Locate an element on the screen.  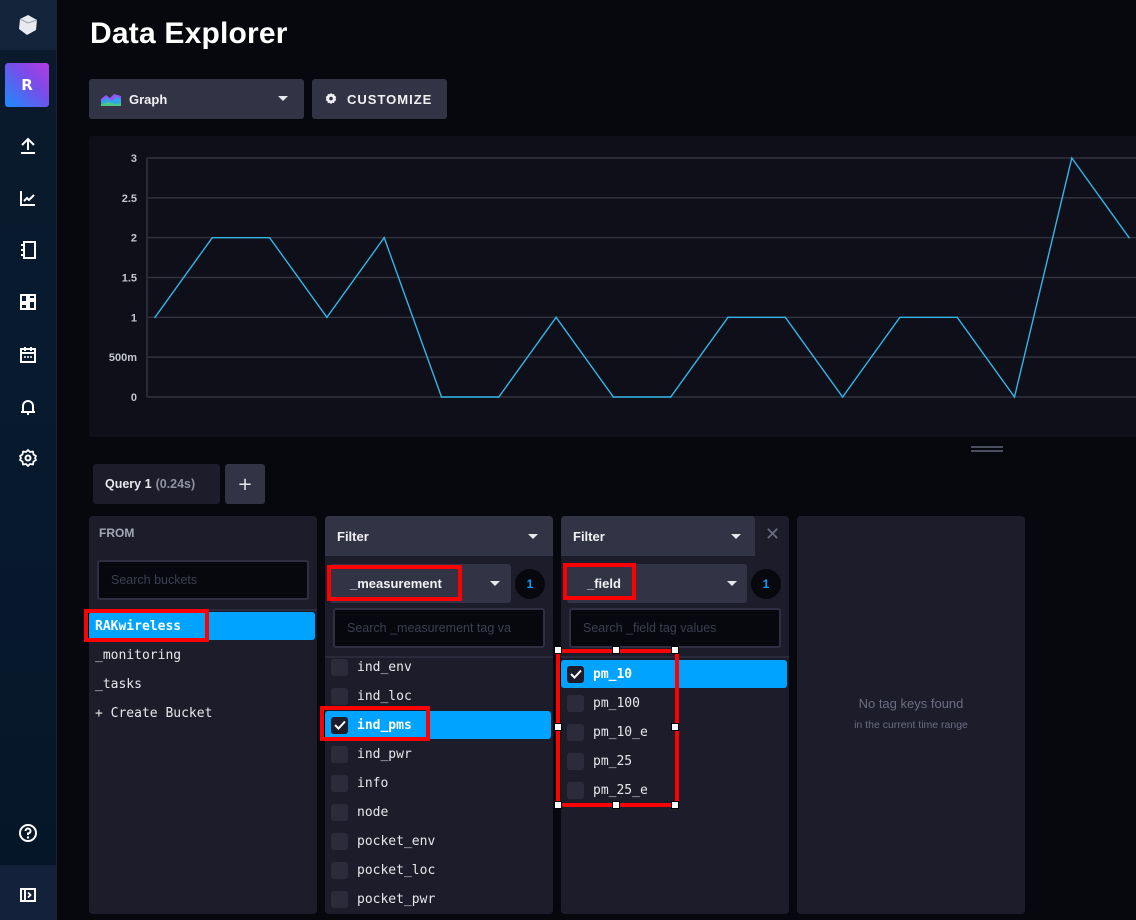
search-measurement-input is located at coordinates (439, 628).